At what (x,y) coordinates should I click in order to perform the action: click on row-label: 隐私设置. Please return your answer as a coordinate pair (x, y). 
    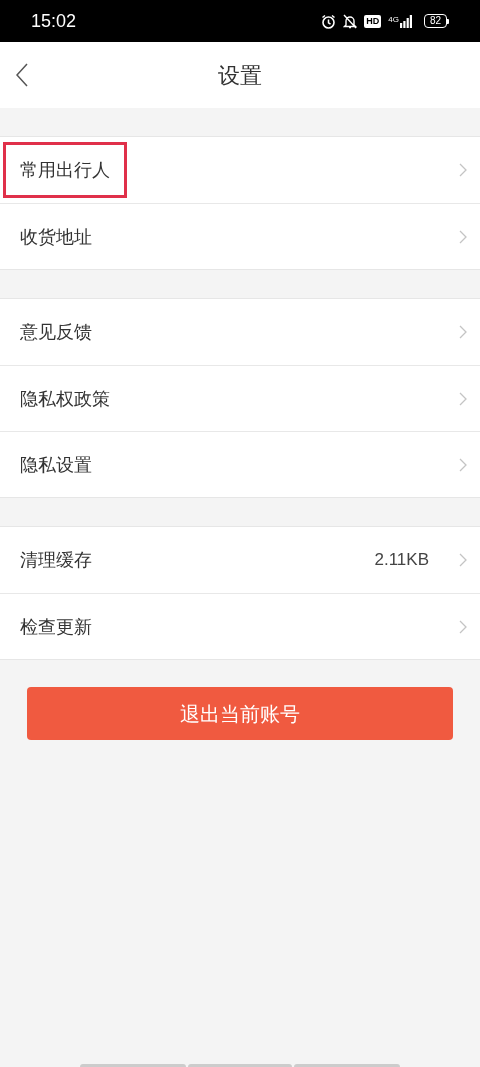
    Looking at the image, I should click on (56, 464).